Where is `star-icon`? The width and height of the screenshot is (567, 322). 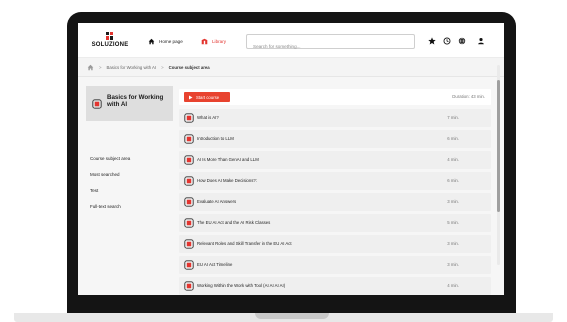
star-icon is located at coordinates (432, 41).